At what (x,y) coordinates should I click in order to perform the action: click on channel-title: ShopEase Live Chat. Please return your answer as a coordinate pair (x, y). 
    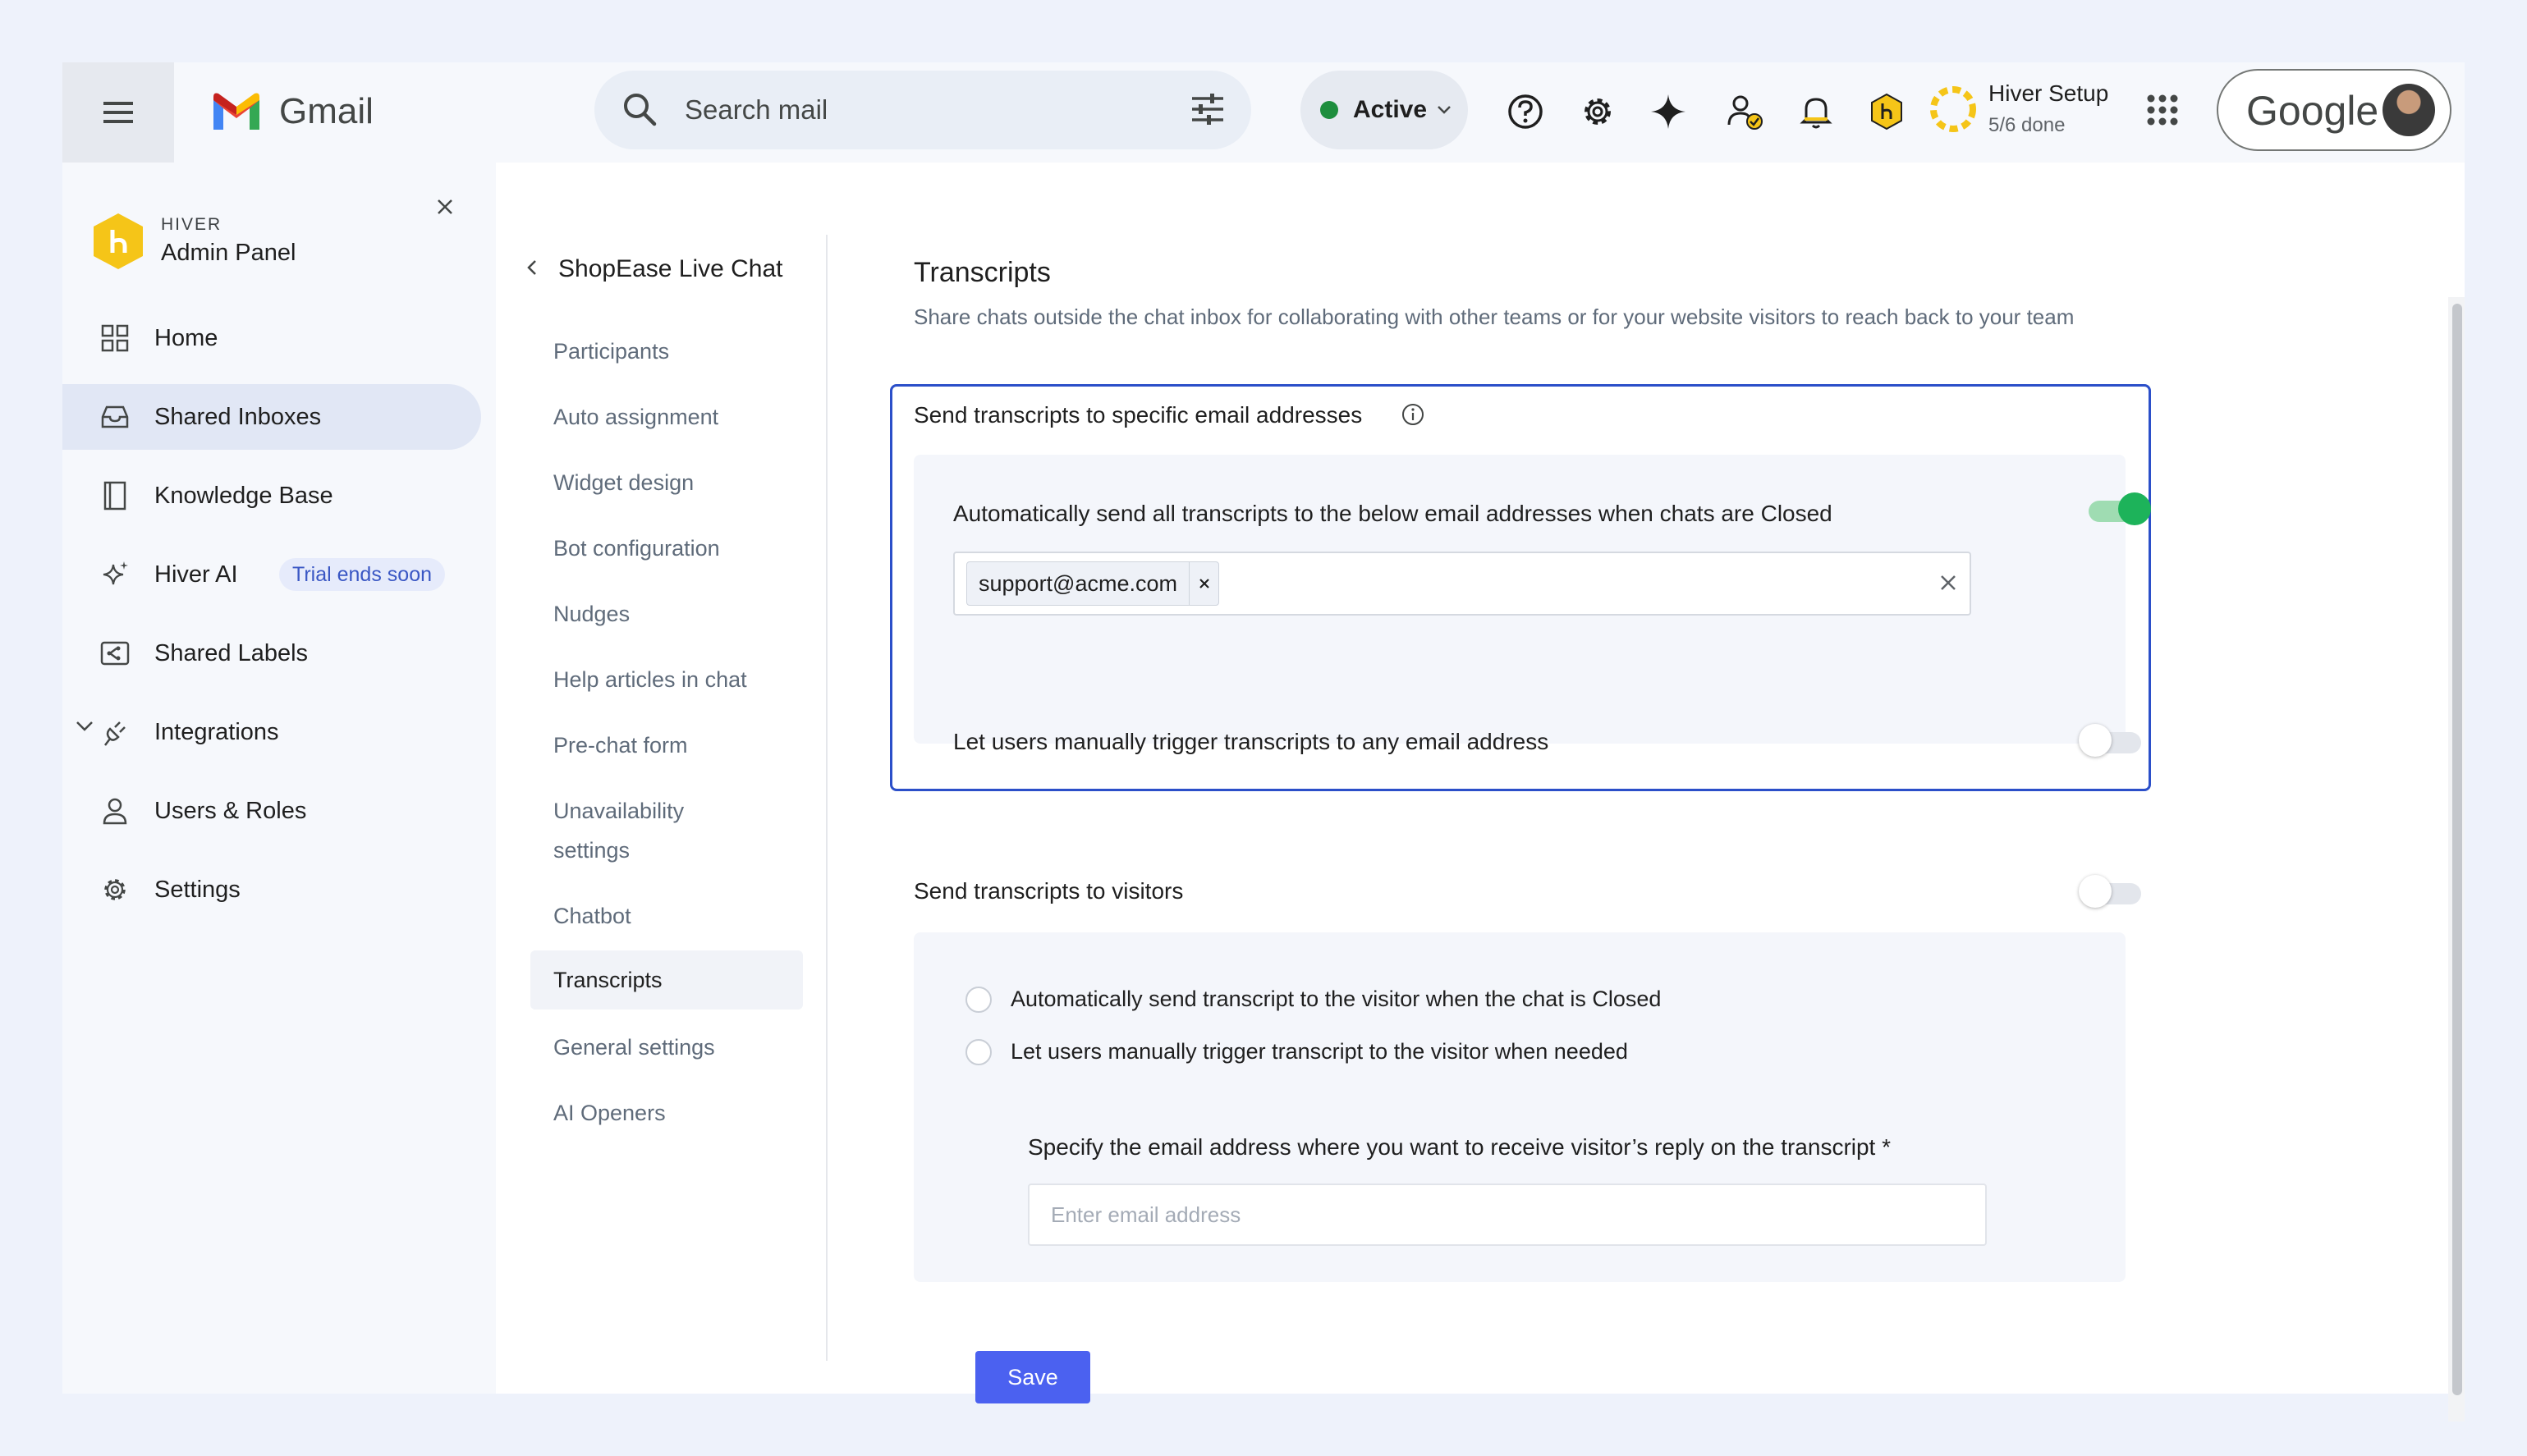
    Looking at the image, I should click on (670, 269).